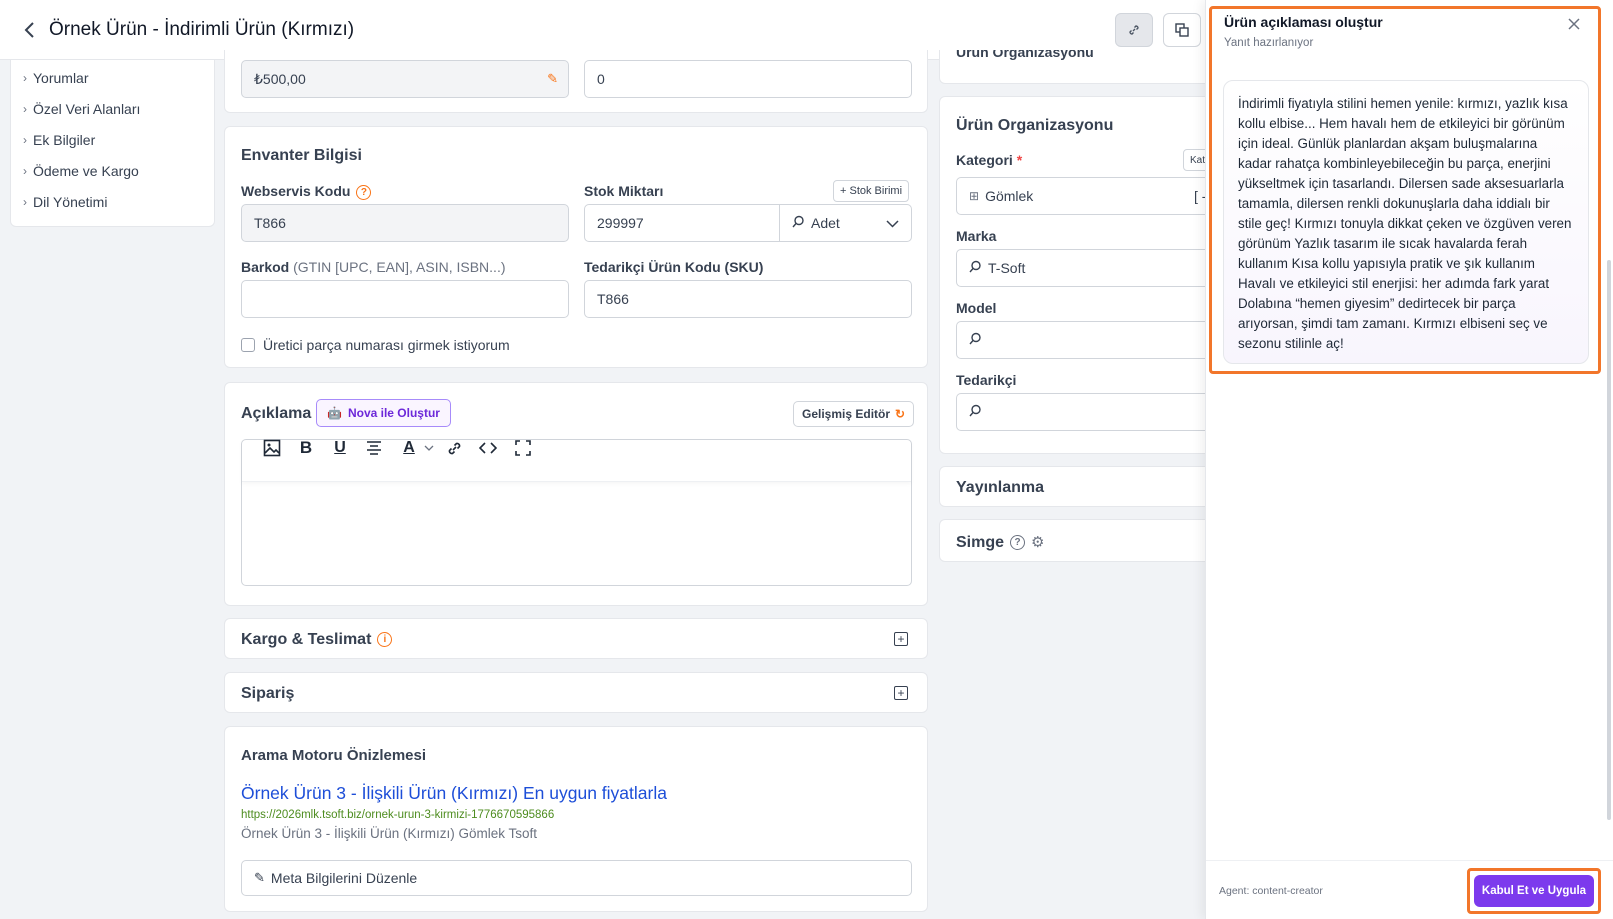 The width and height of the screenshot is (1613, 919). What do you see at coordinates (202, 29) in the screenshot?
I see `page-title: Örnek Ürün - İndirimli Ürün (Kırmızı)` at bounding box center [202, 29].